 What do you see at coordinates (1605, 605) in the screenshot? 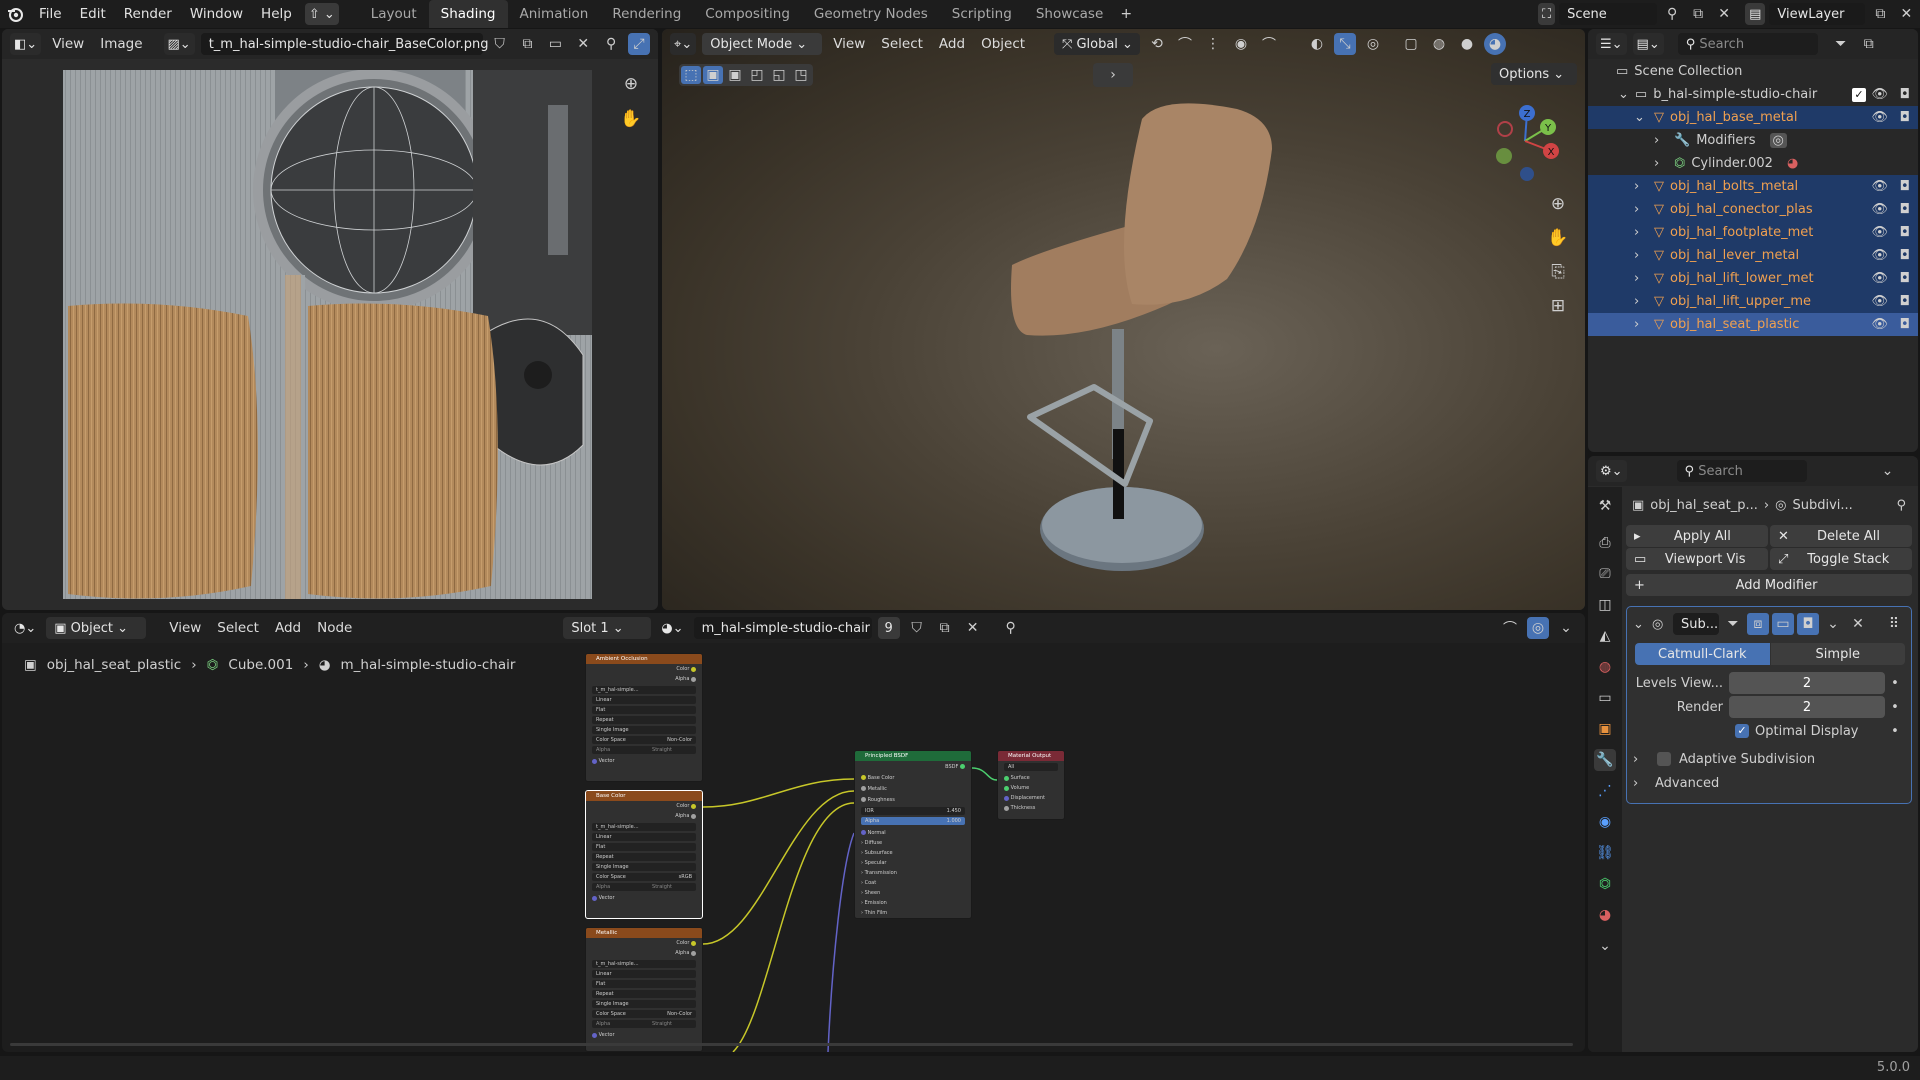
I see `view-layer-tab-icon: ◫` at bounding box center [1605, 605].